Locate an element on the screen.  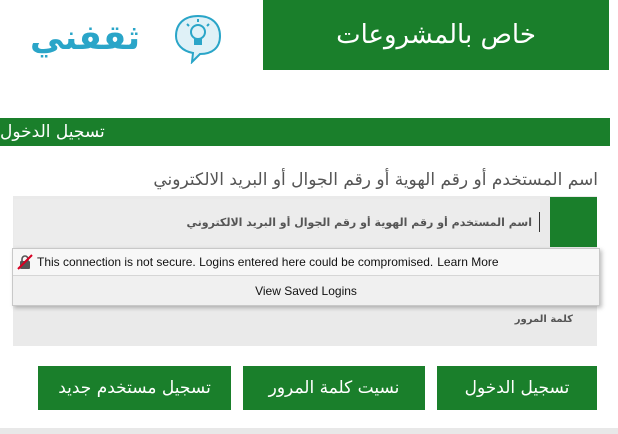
insecure-lock-icon is located at coordinates (25, 262).